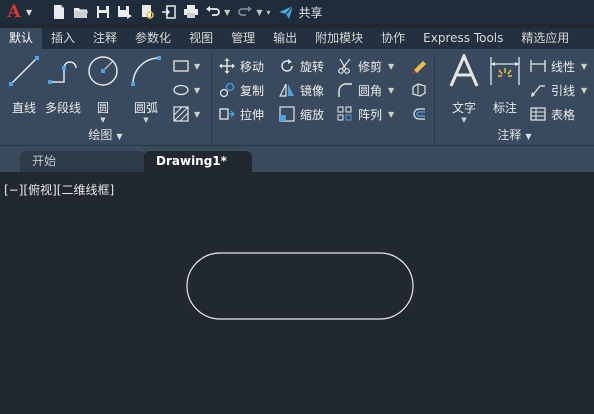  Describe the element at coordinates (227, 114) in the screenshot. I see `stretch-icon` at that location.